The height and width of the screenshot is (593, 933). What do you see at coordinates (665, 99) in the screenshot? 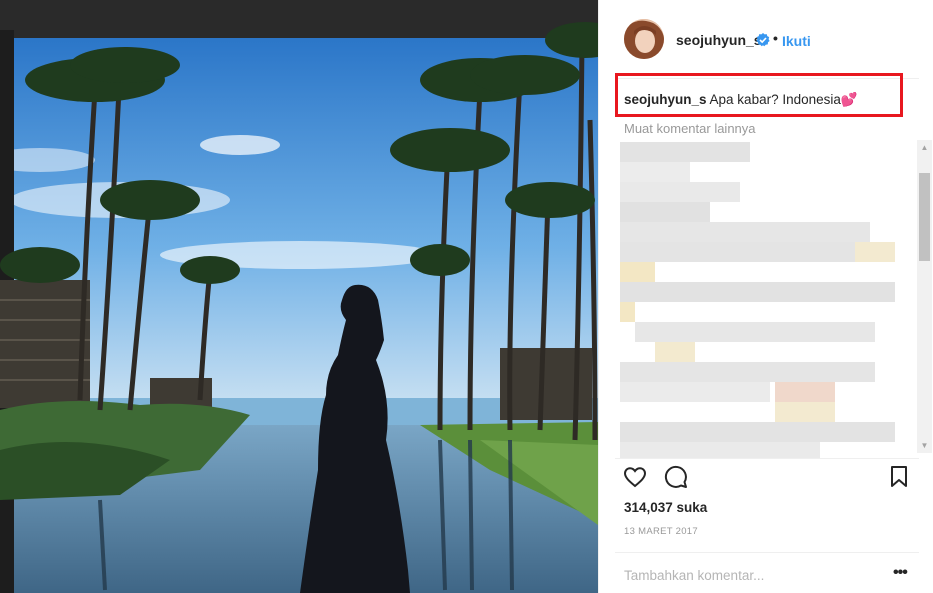
I see `caption-username: seojuhyun_s` at bounding box center [665, 99].